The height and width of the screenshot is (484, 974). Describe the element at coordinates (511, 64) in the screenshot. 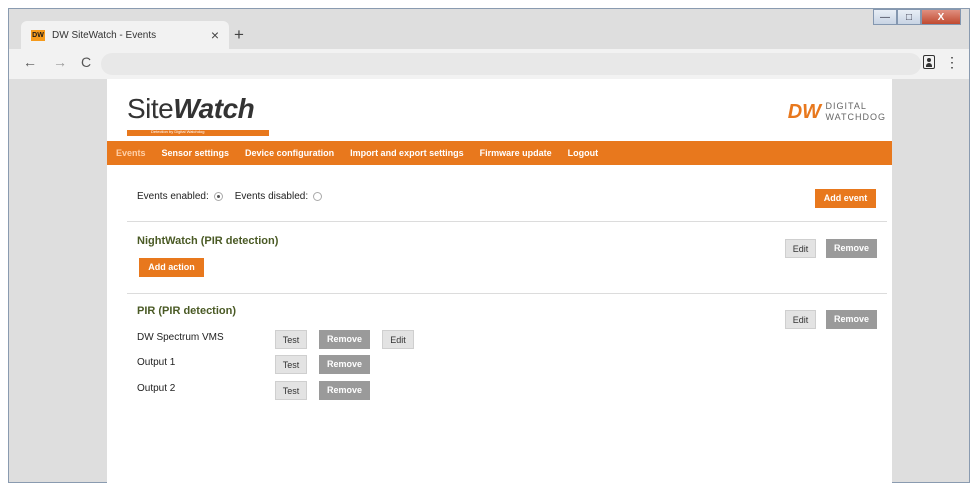

I see `address-bar` at that location.